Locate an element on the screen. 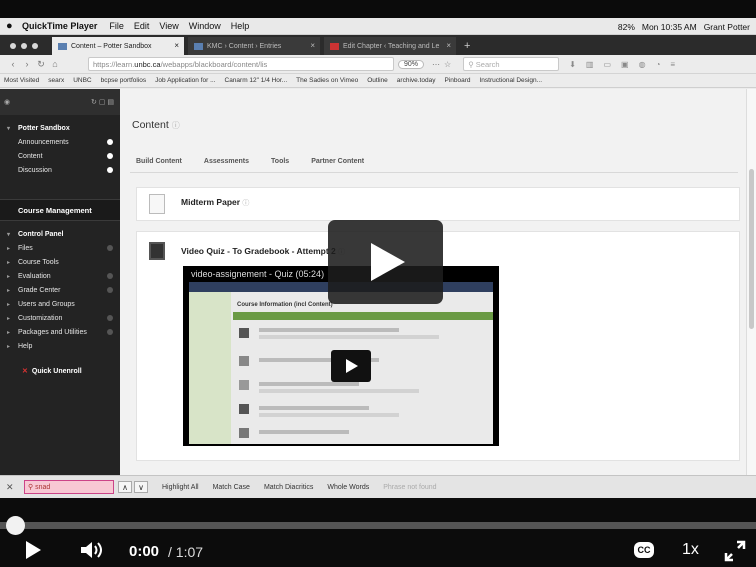 The image size is (756, 567). bookmark-item: searx is located at coordinates (56, 80).